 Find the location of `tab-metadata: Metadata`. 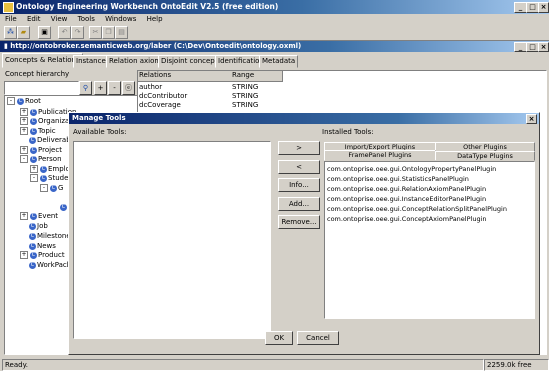

tab-metadata: Metadata is located at coordinates (279, 61).